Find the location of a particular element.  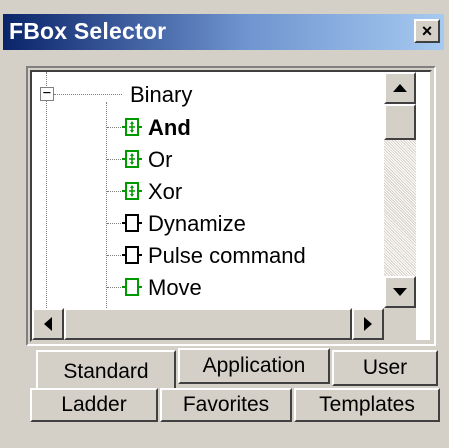

collapse-toggle: − is located at coordinates (47, 93).